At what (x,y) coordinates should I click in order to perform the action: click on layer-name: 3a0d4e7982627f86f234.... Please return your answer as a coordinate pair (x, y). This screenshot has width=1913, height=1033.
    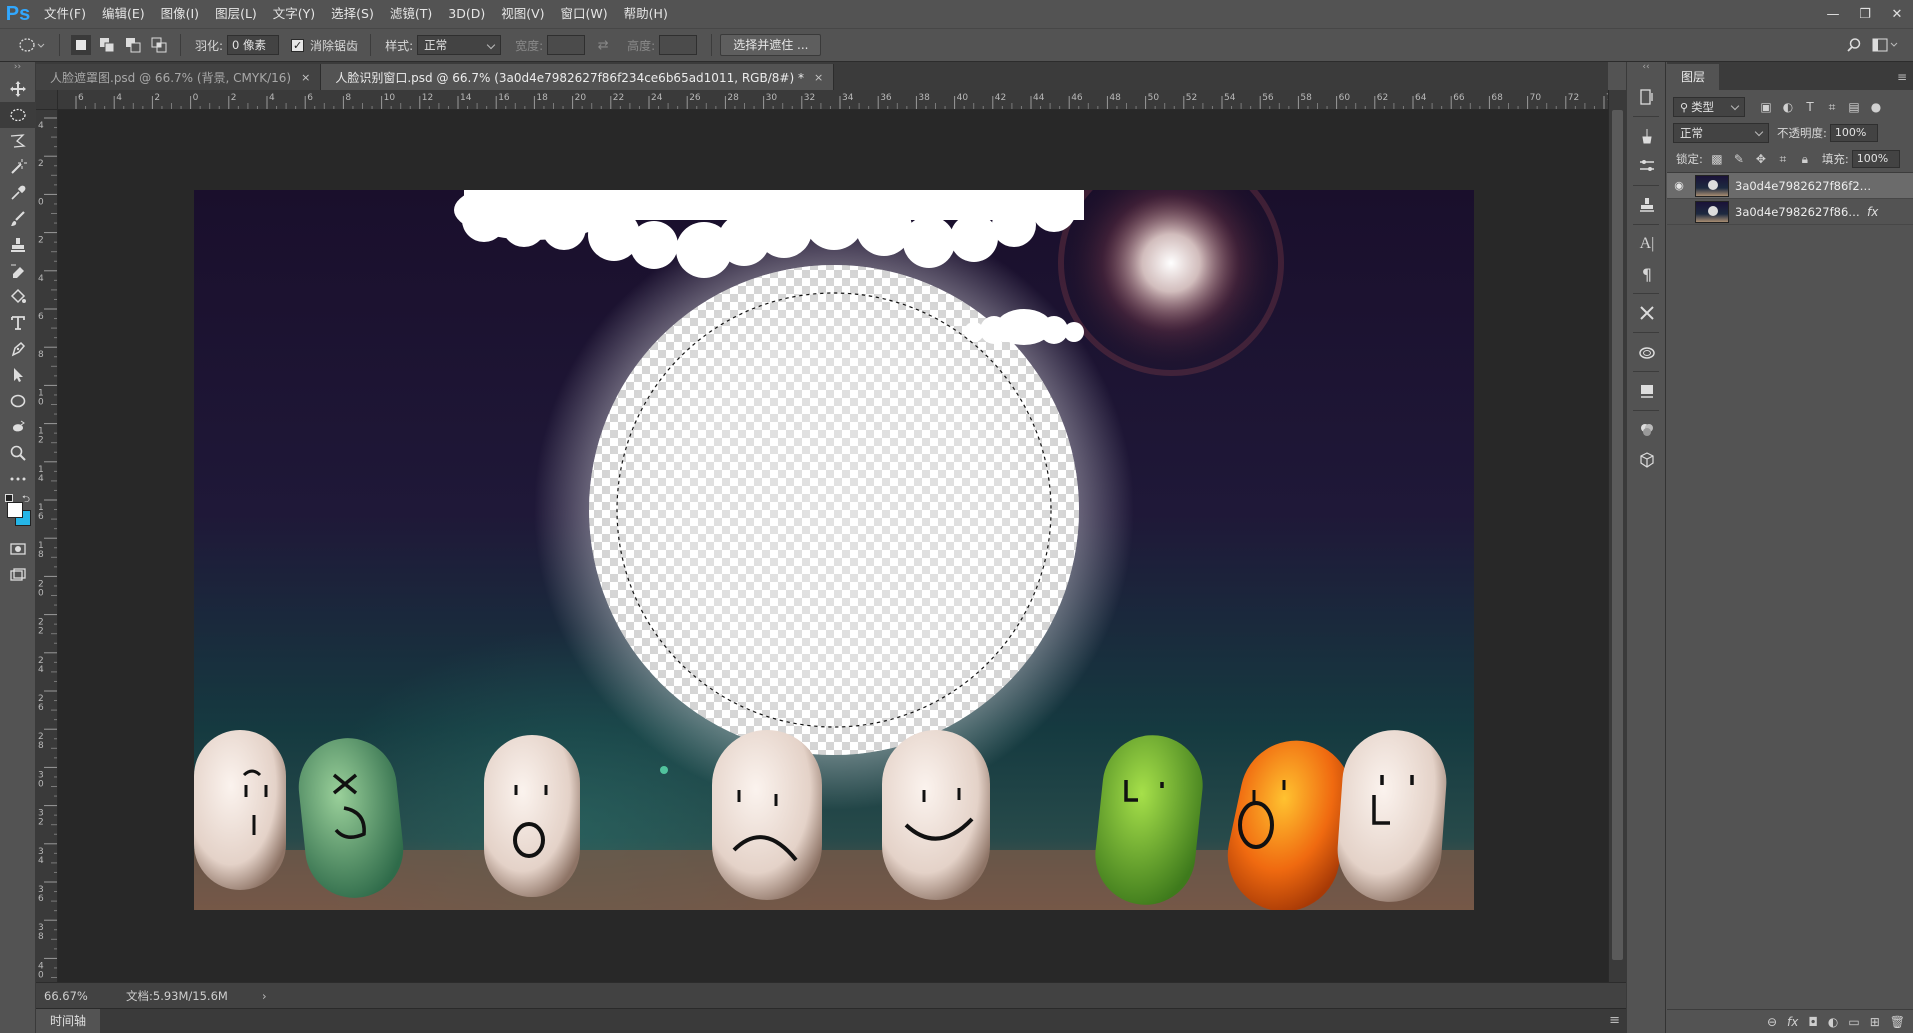
    Looking at the image, I should click on (1799, 212).